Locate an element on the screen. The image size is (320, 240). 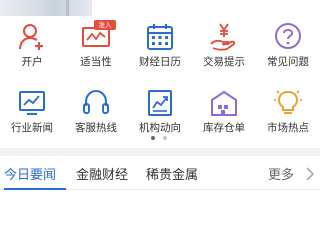
menu-item-label: 市场热点 is located at coordinates (288, 128).